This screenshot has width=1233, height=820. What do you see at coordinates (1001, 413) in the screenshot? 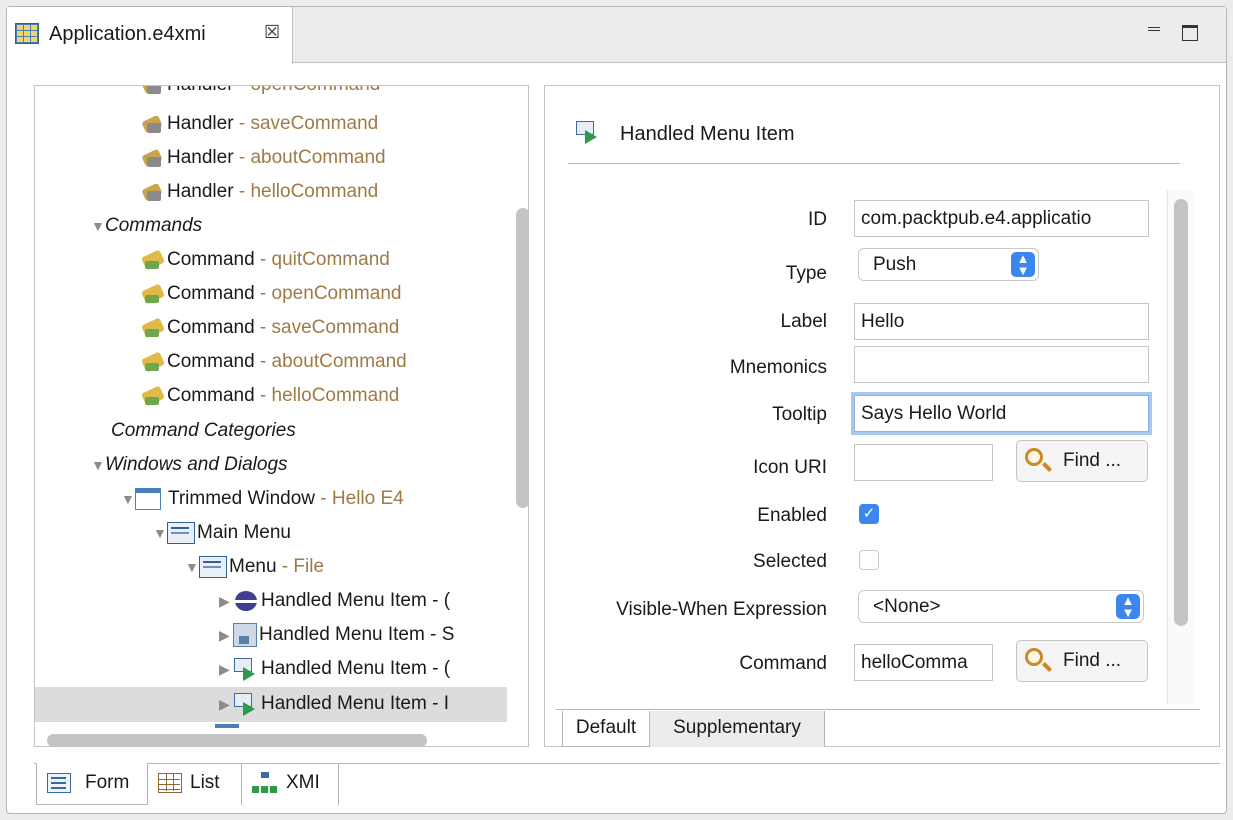
I see `tooltip-field: Says Hello World` at bounding box center [1001, 413].